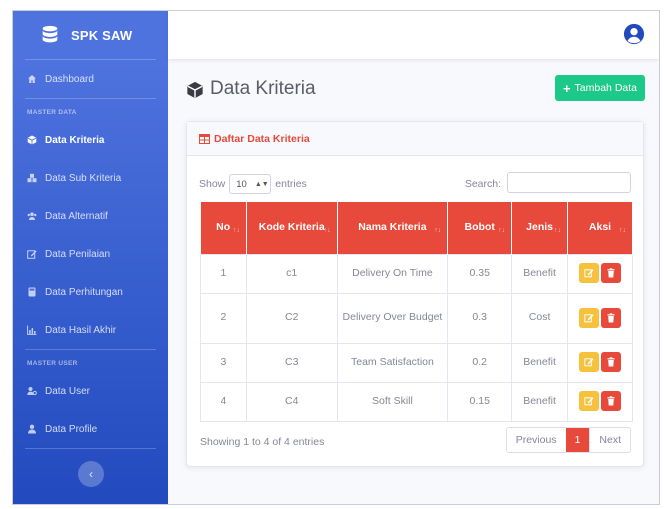  I want to click on sidebar-item-data-penilaian: Data Penilaian, so click(90, 254).